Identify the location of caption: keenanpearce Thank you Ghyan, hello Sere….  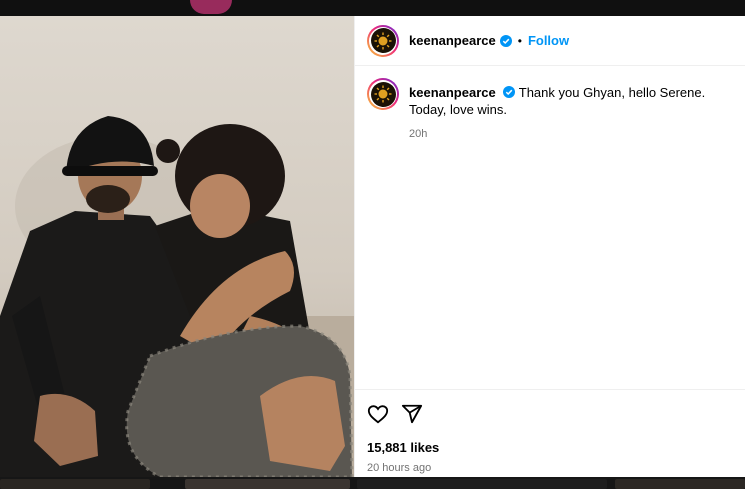
(550, 104).